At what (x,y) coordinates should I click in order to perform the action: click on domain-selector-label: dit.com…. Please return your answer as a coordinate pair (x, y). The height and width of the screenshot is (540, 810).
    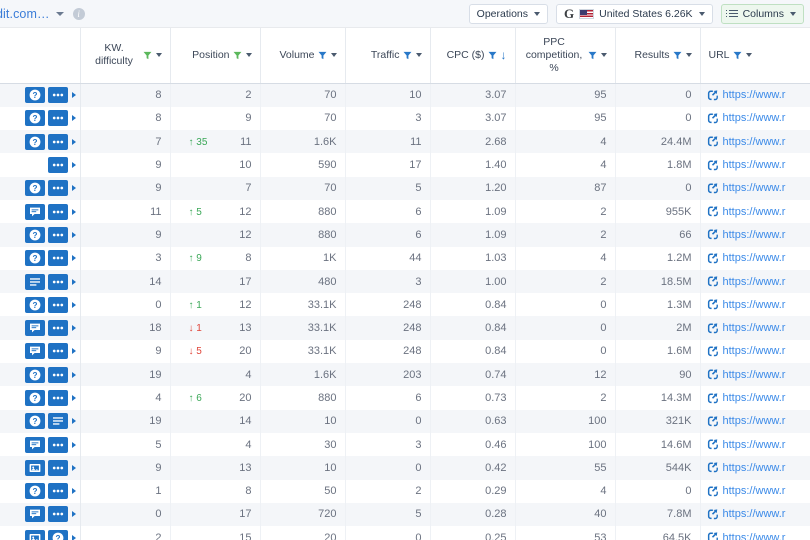
    Looking at the image, I should click on (25, 14).